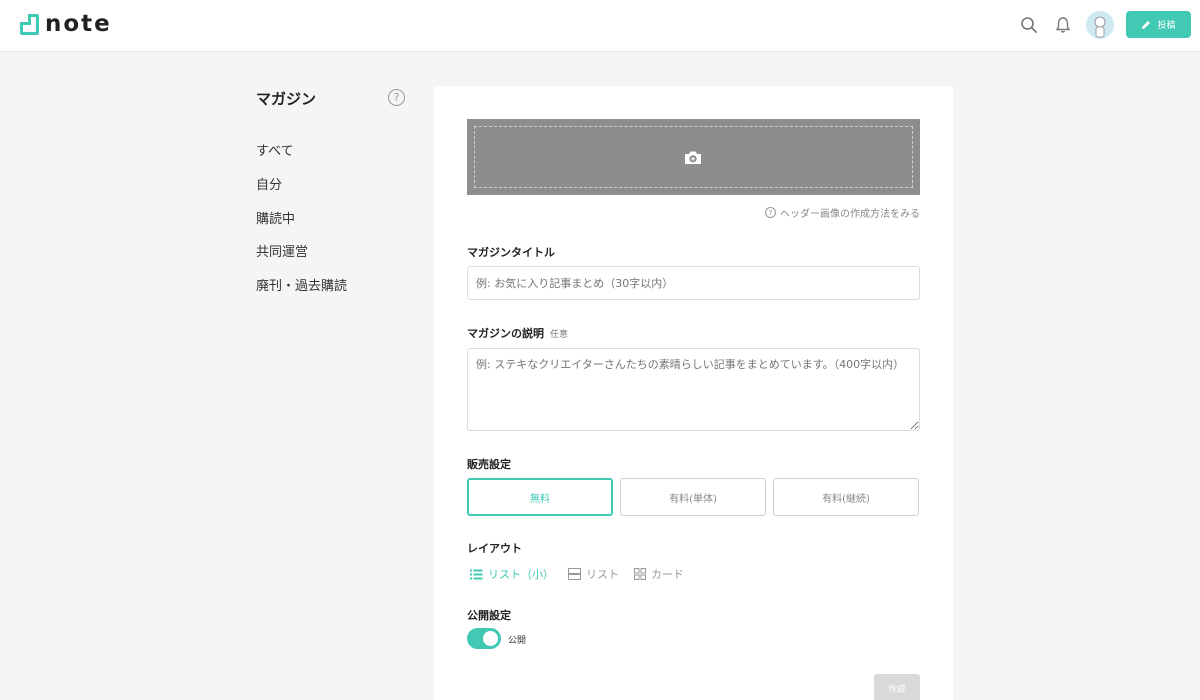  Describe the element at coordinates (897, 687) in the screenshot. I see `create-button: 作成` at that location.